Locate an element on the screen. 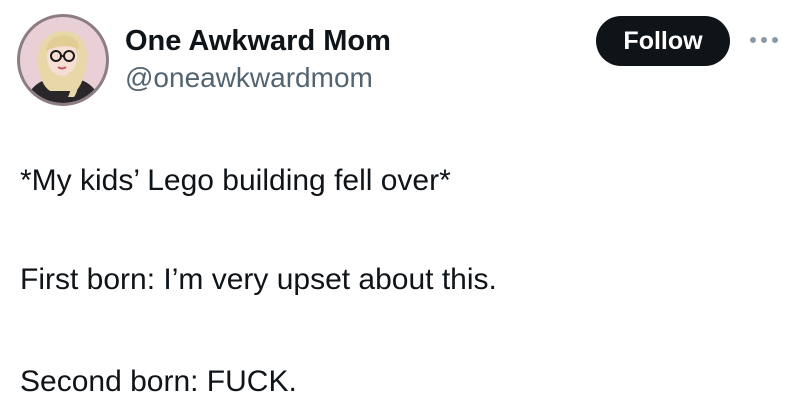 This screenshot has width=800, height=418. more-horizontal-icon is located at coordinates (764, 40).